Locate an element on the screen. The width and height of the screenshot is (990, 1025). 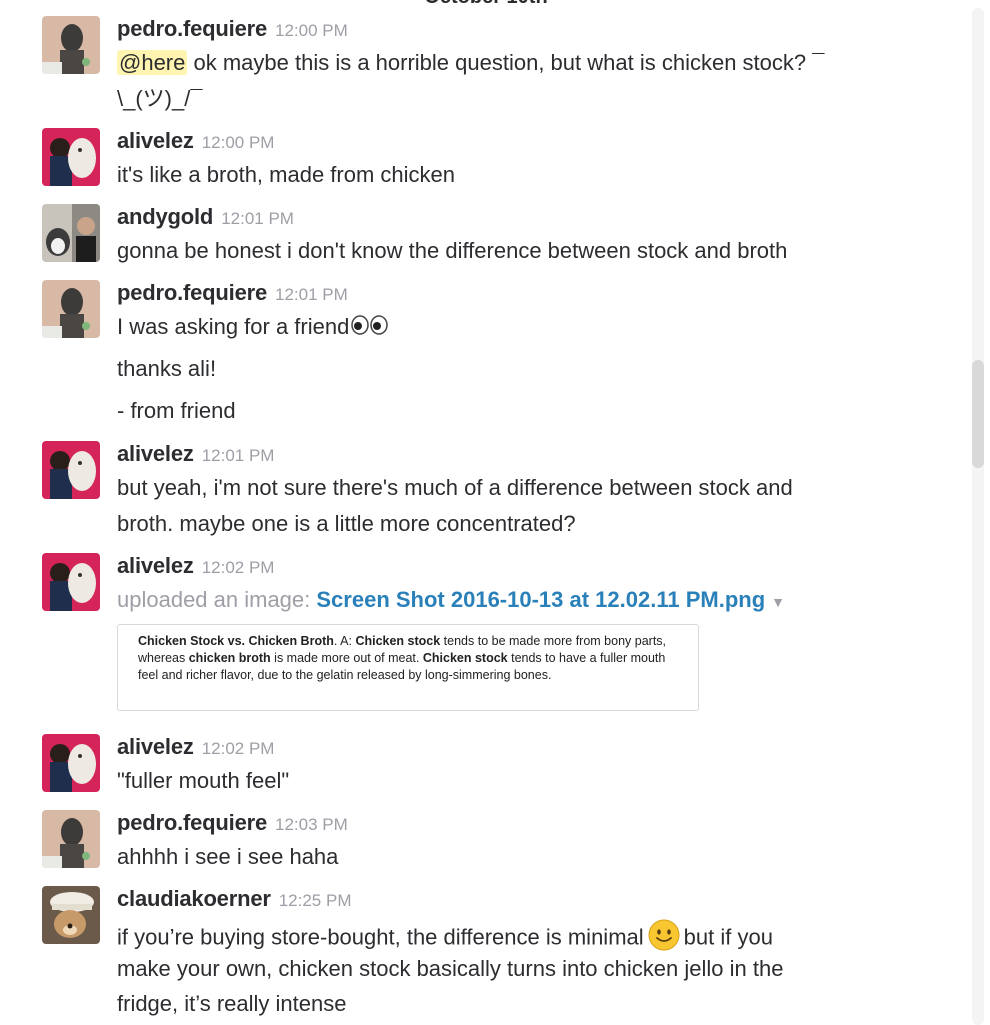
image-preview: Chicken Stock vs. Chicken Broth. A is located at coordinates (408, 667).